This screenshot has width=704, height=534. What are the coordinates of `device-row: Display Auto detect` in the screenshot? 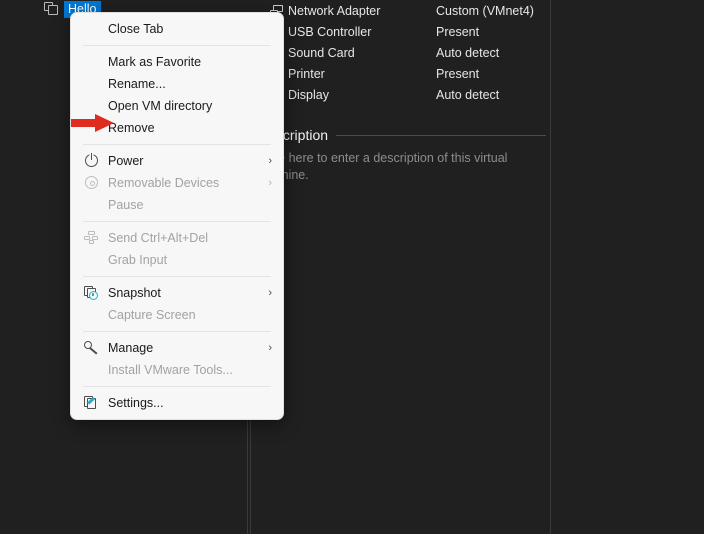 It's located at (407, 94).